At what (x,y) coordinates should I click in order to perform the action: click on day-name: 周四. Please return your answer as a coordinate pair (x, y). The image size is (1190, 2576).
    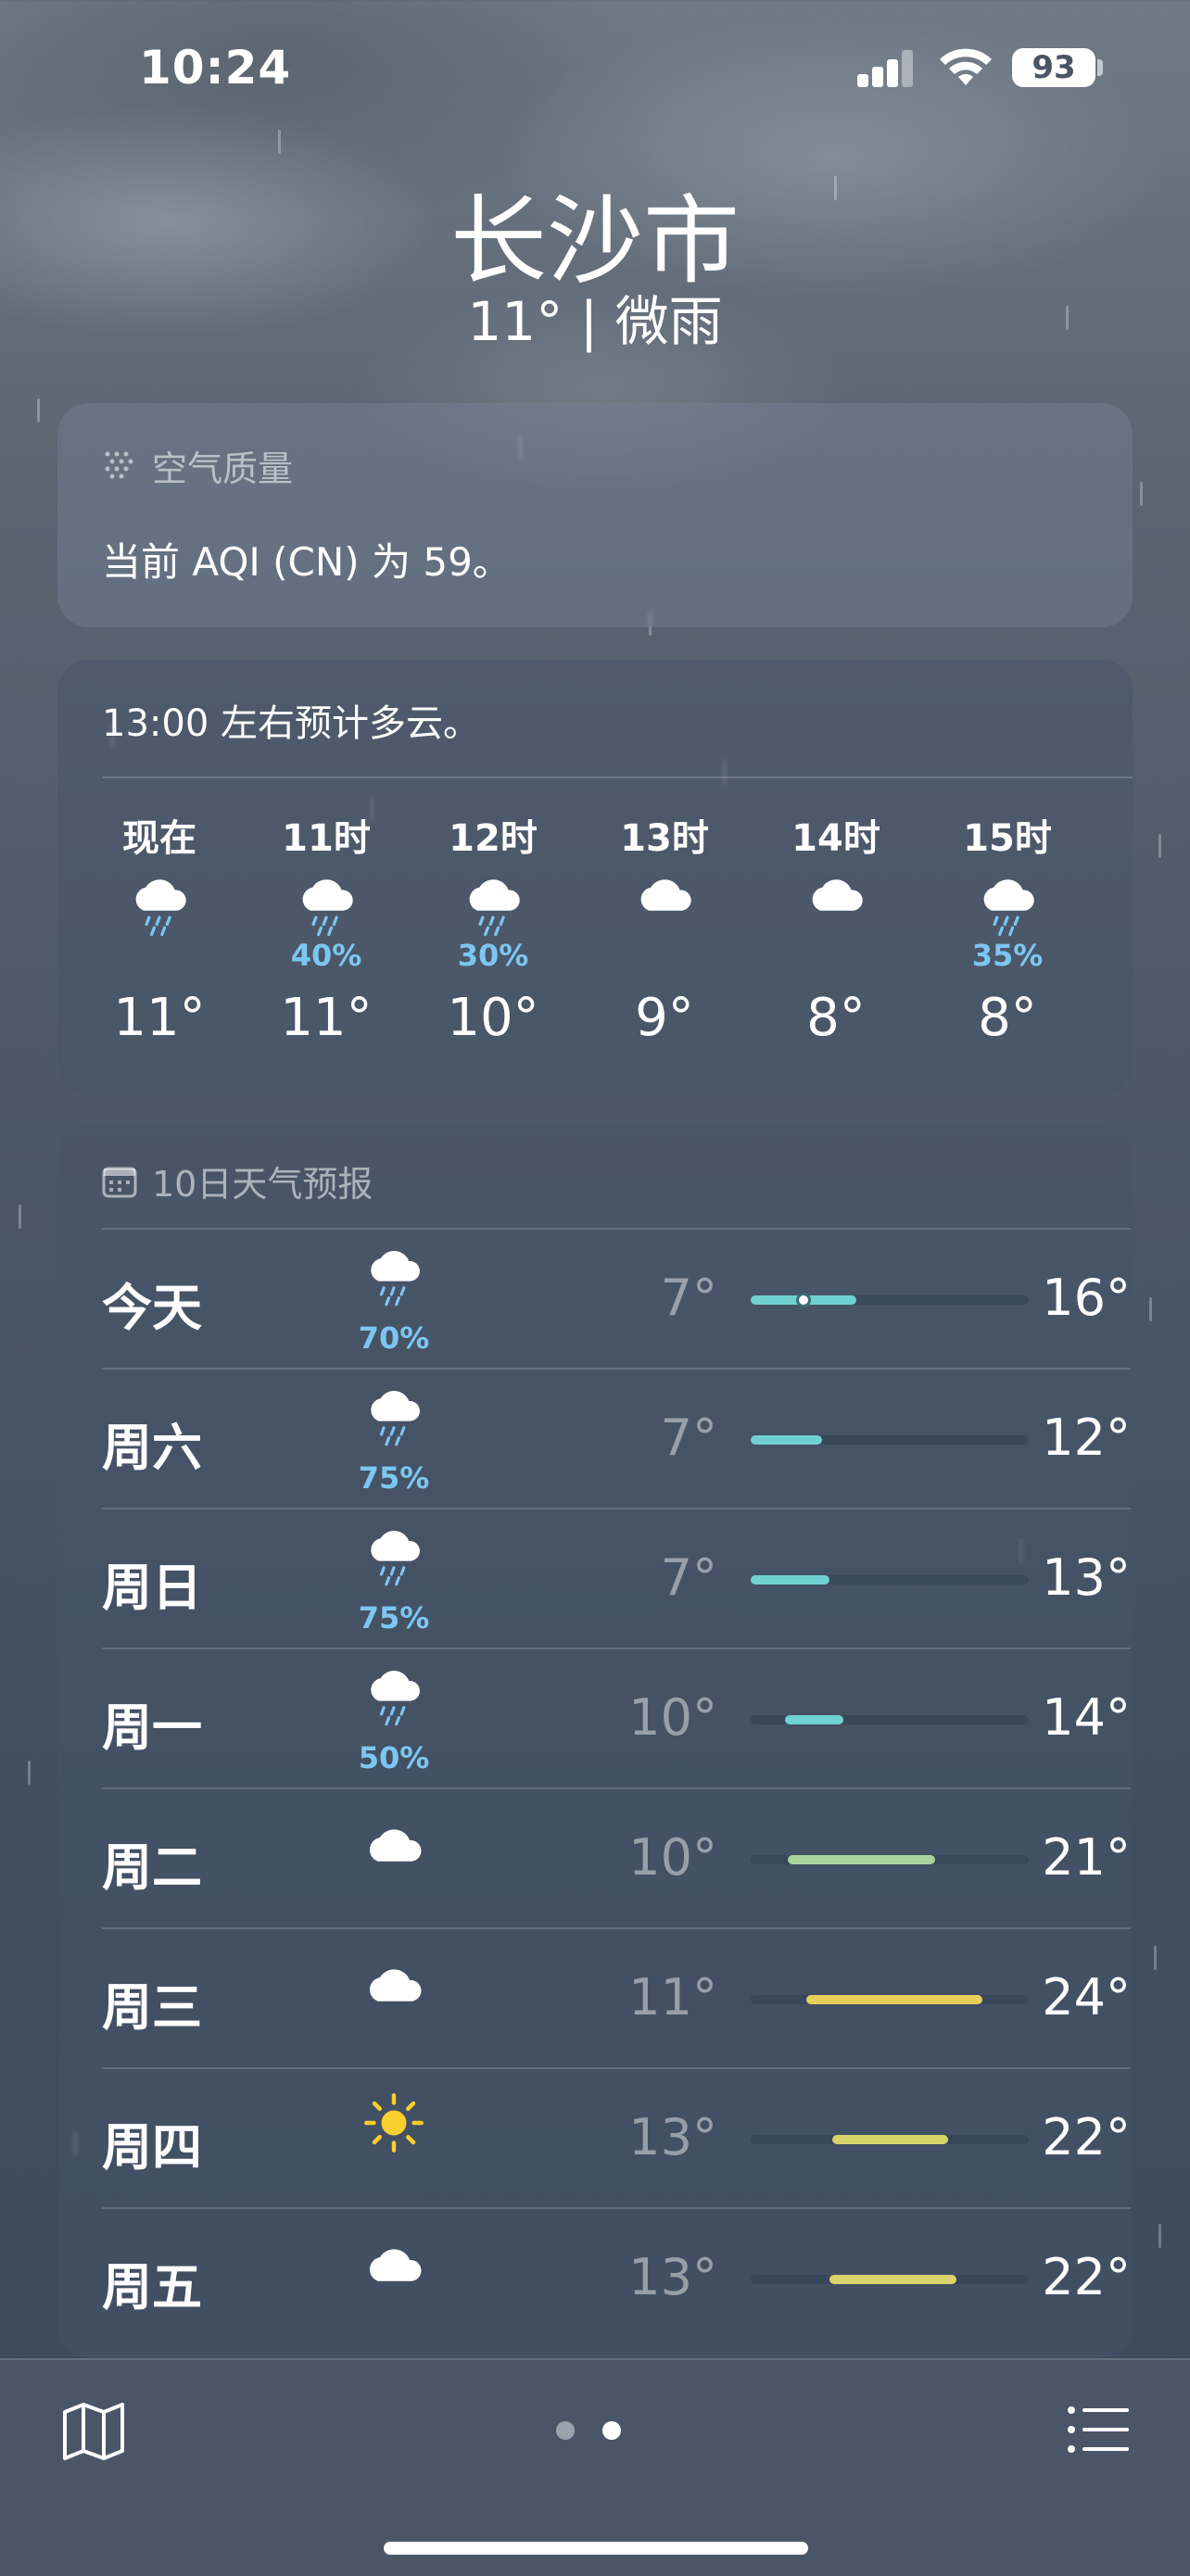
    Looking at the image, I should click on (152, 2147).